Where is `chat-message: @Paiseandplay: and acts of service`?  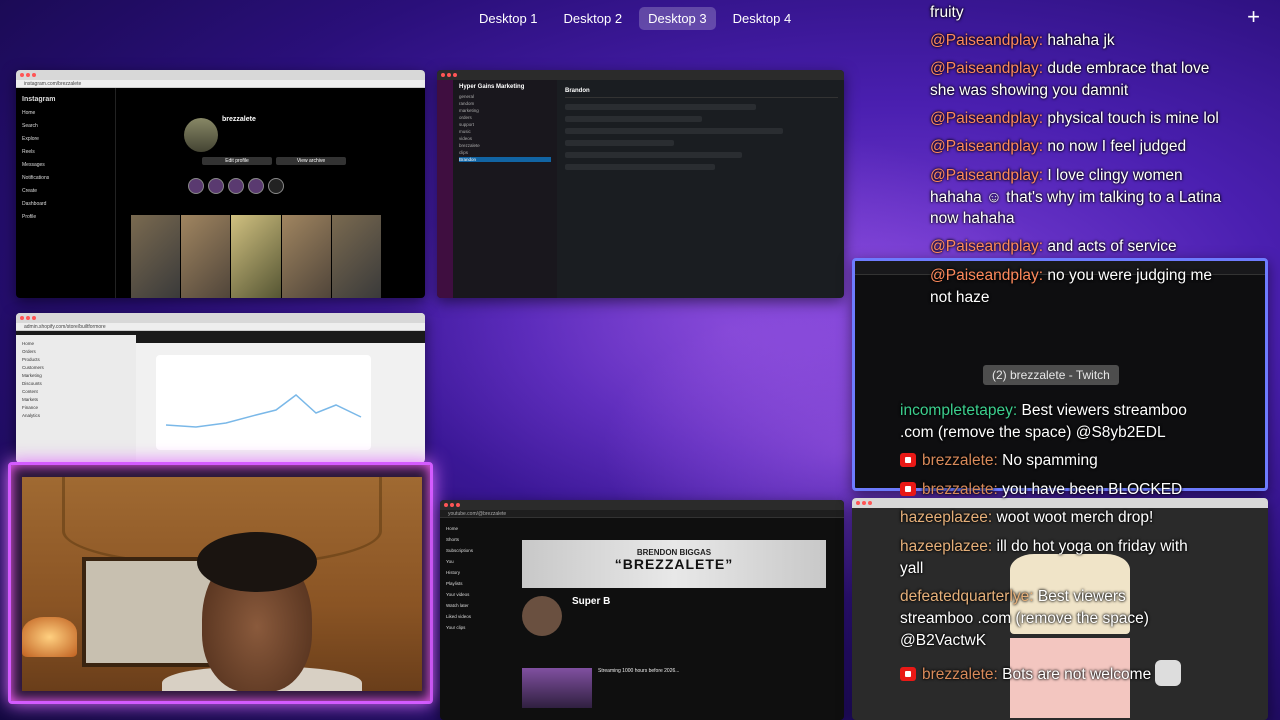 chat-message: @Paiseandplay: and acts of service is located at coordinates (1053, 247).